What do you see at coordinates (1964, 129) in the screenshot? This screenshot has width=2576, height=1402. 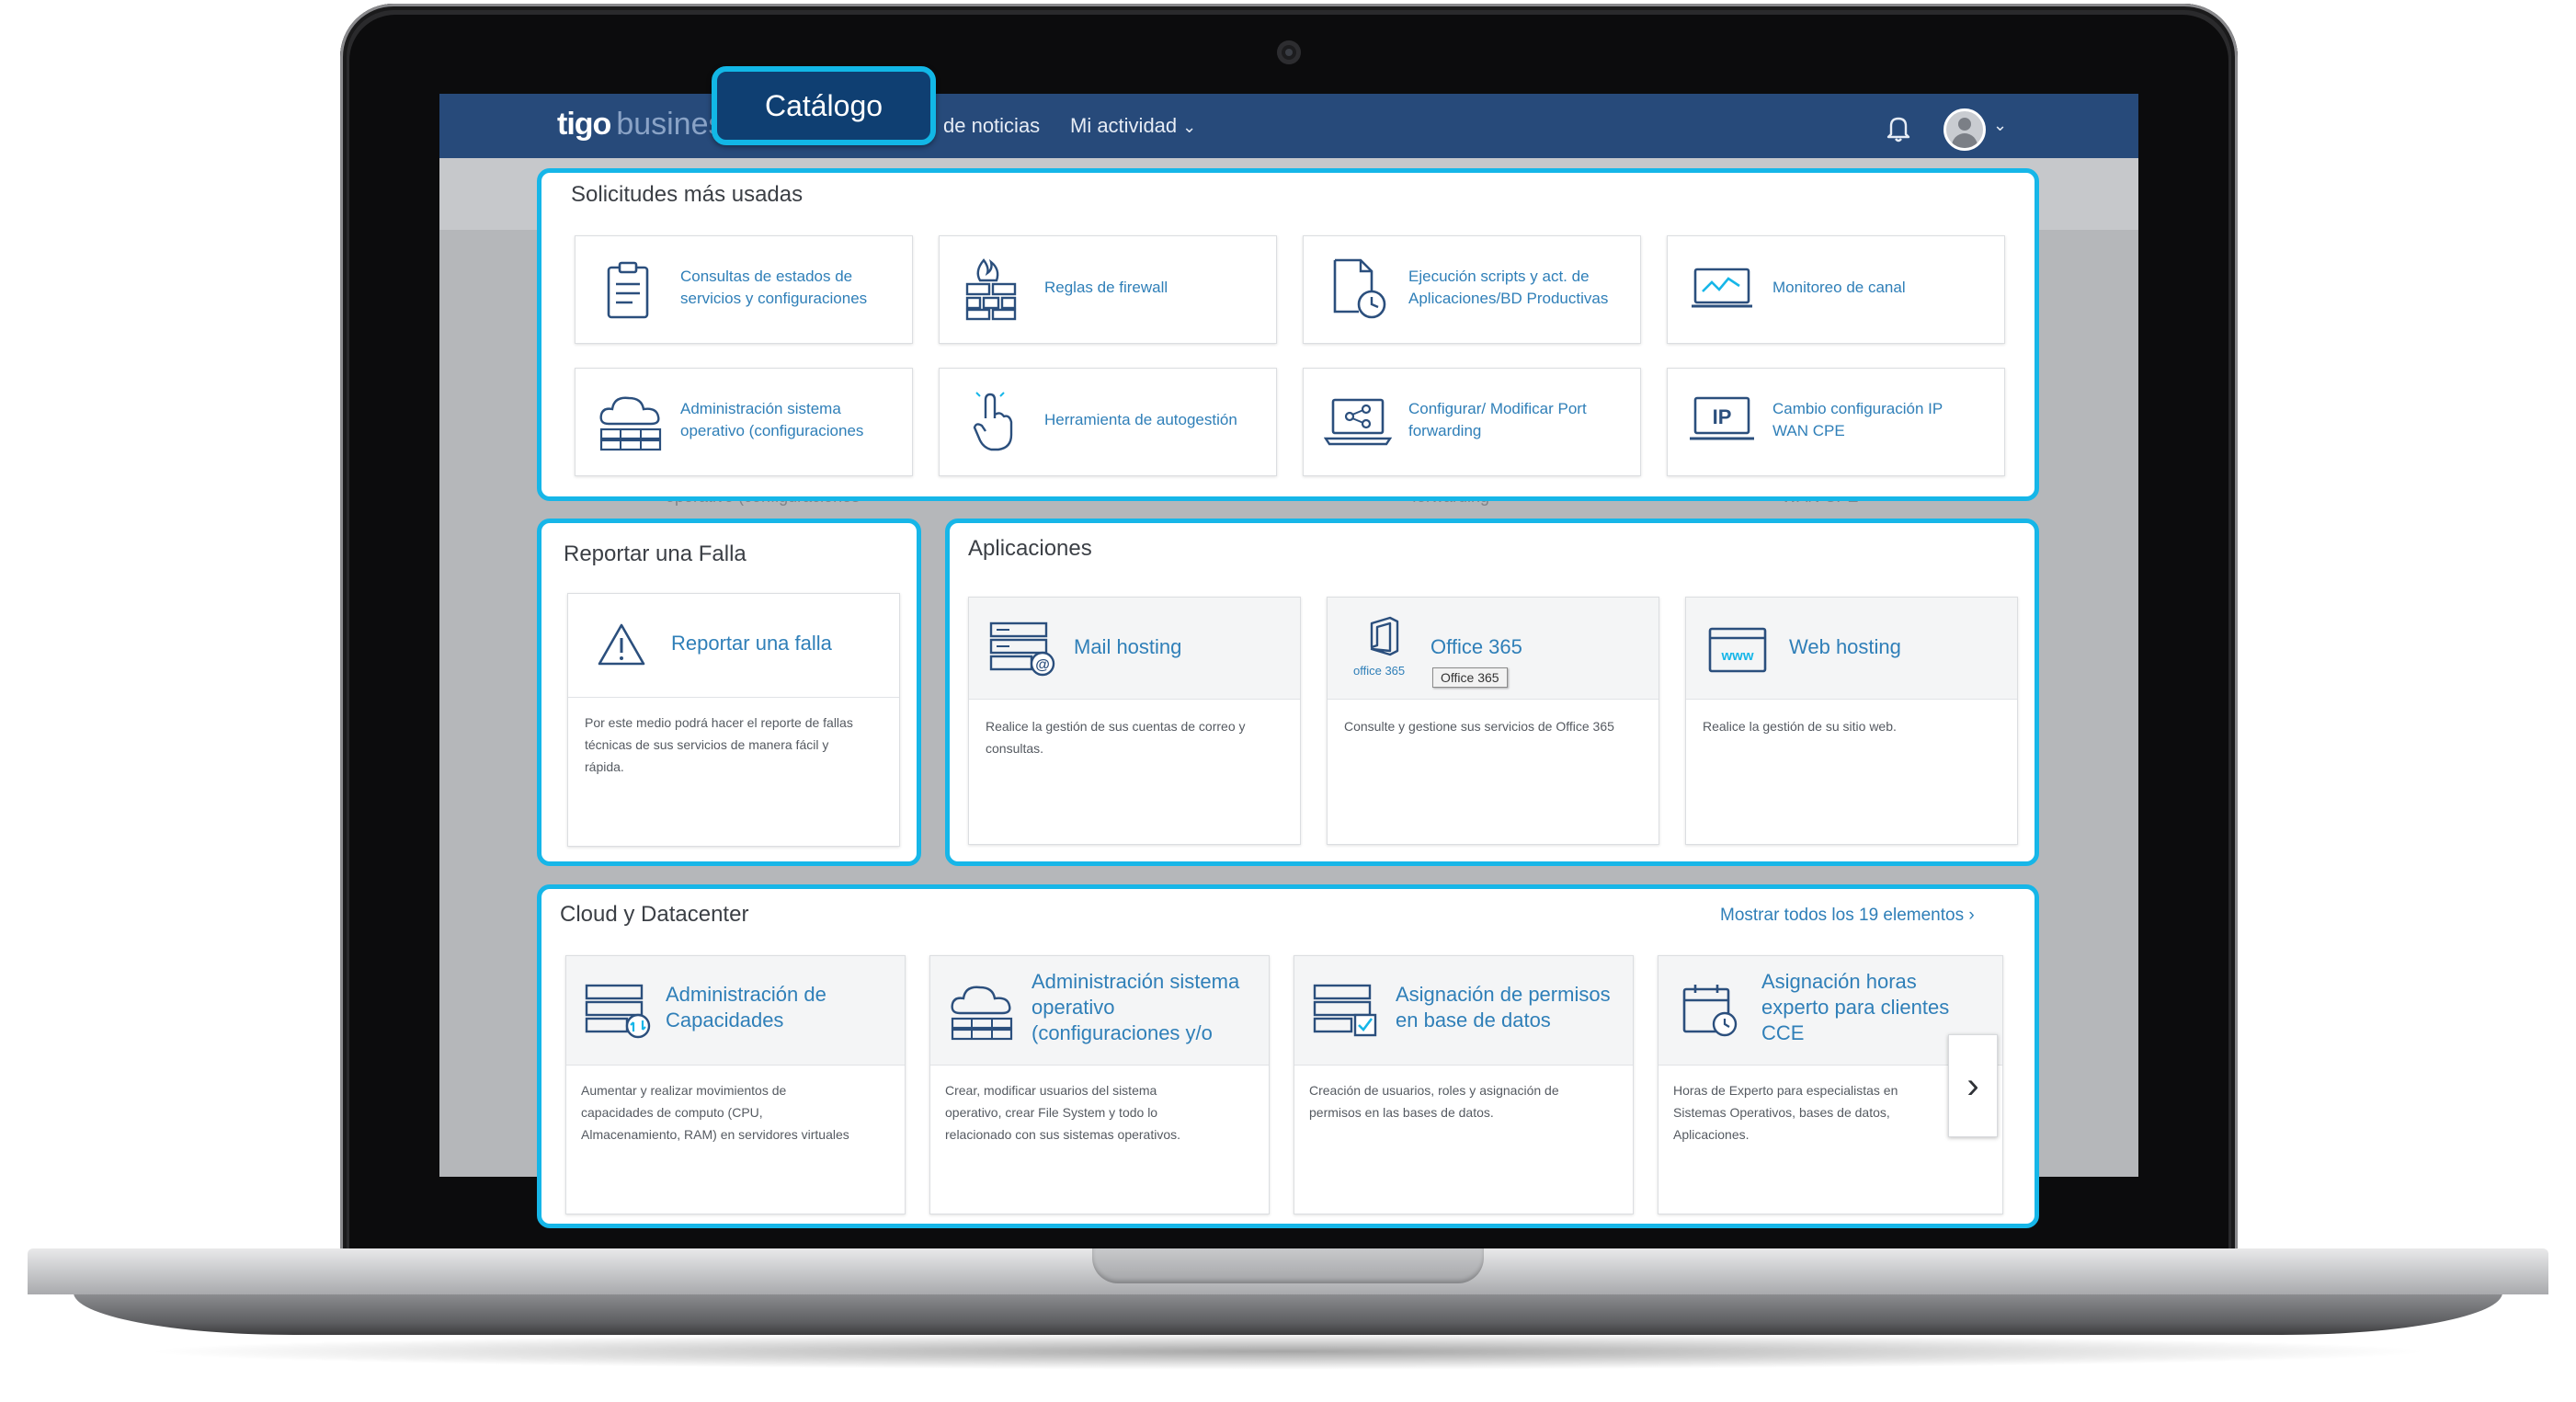 I see `avatar` at bounding box center [1964, 129].